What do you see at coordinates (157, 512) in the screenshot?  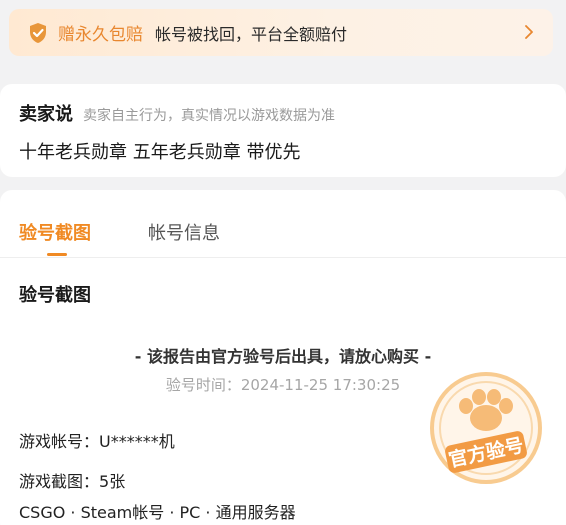 I see `game-tags: CSGO · Steam帐号 · PC · 通用服务器` at bounding box center [157, 512].